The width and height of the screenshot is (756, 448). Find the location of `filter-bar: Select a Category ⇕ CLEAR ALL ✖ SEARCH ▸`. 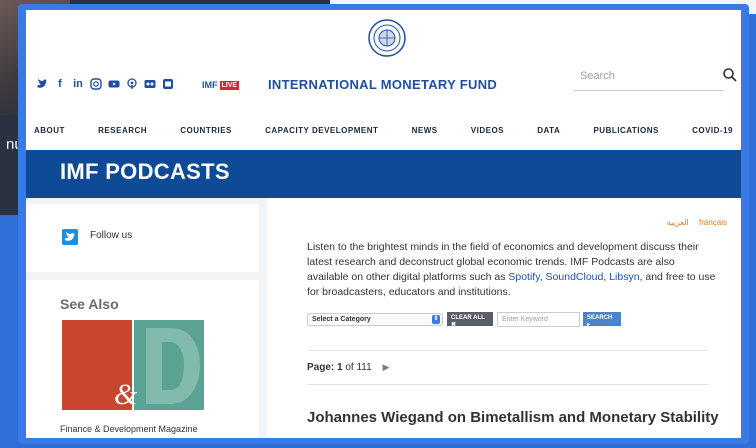

filter-bar: Select a Category ⇕ CLEAR ALL ✖ SEARCH ▸ is located at coordinates (517, 320).